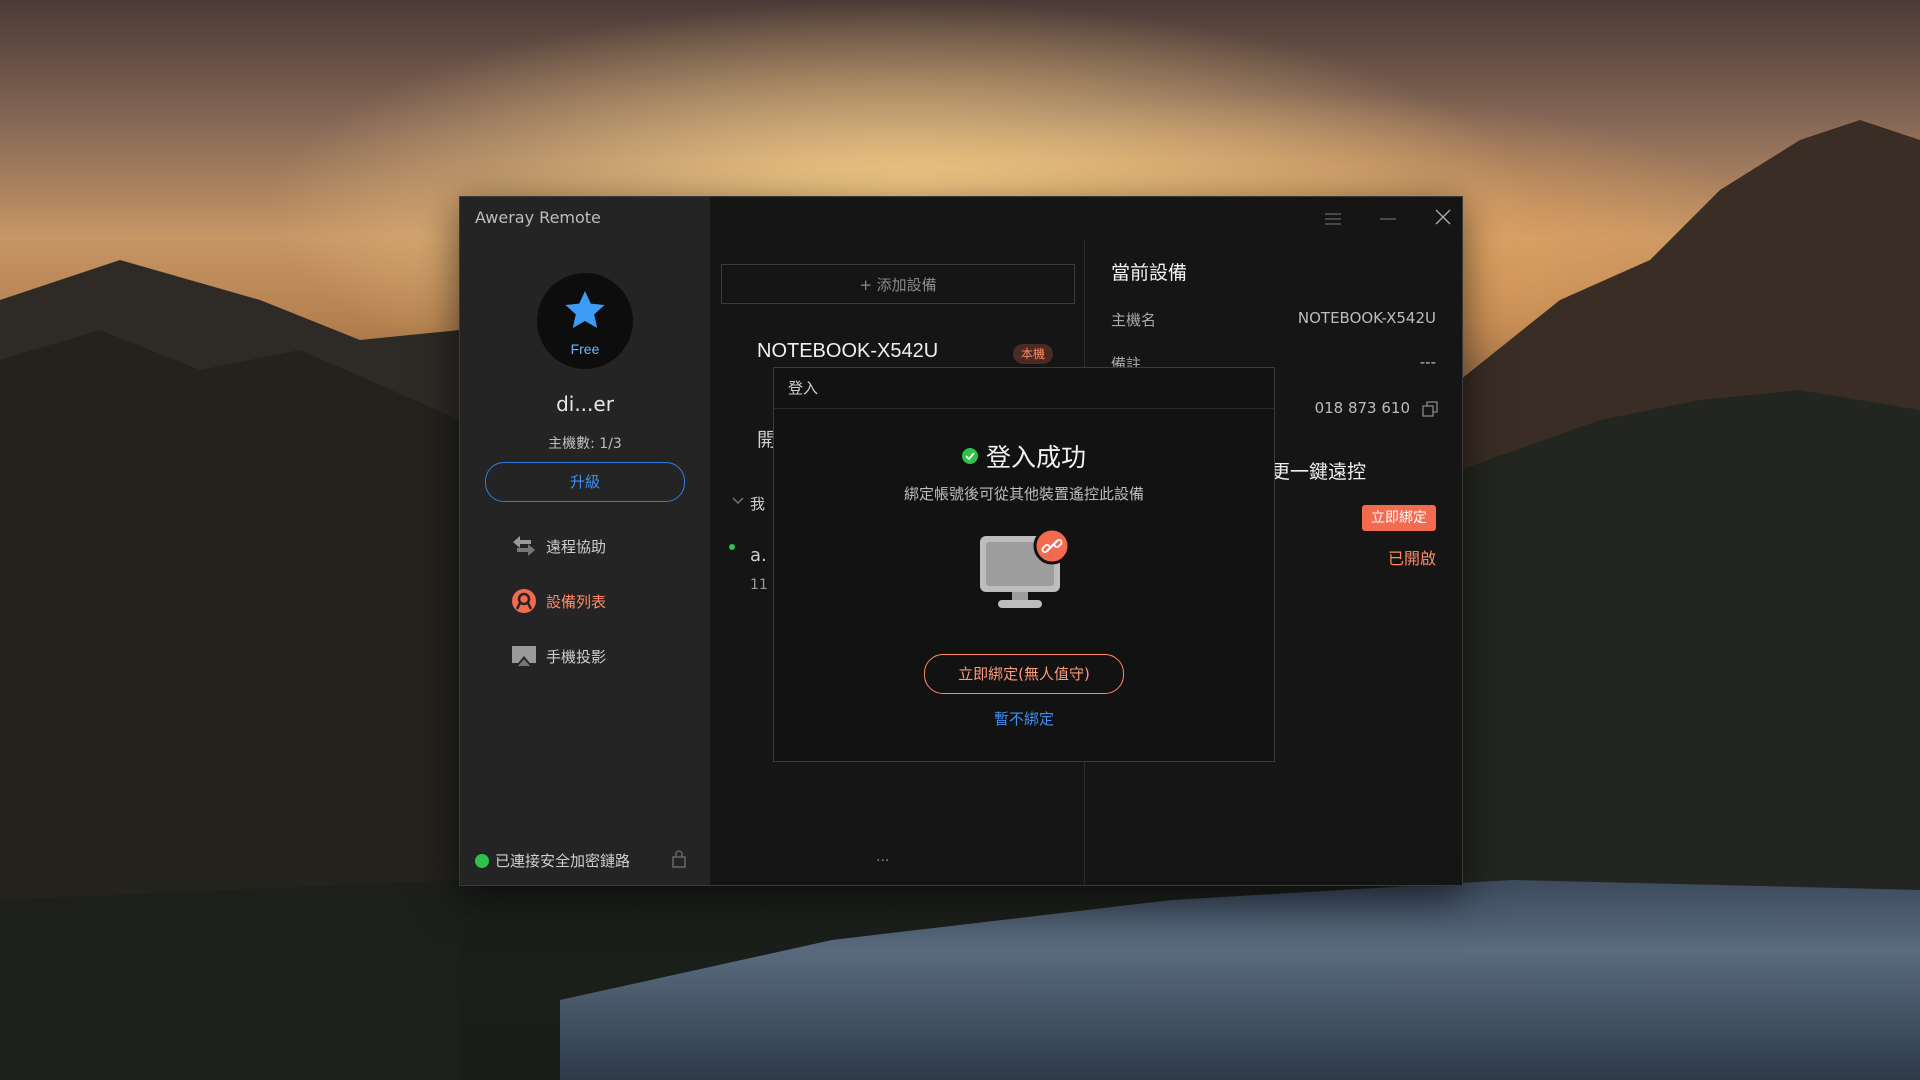 This screenshot has width=1920, height=1080. I want to click on monitor-link-icon, so click(1025, 568).